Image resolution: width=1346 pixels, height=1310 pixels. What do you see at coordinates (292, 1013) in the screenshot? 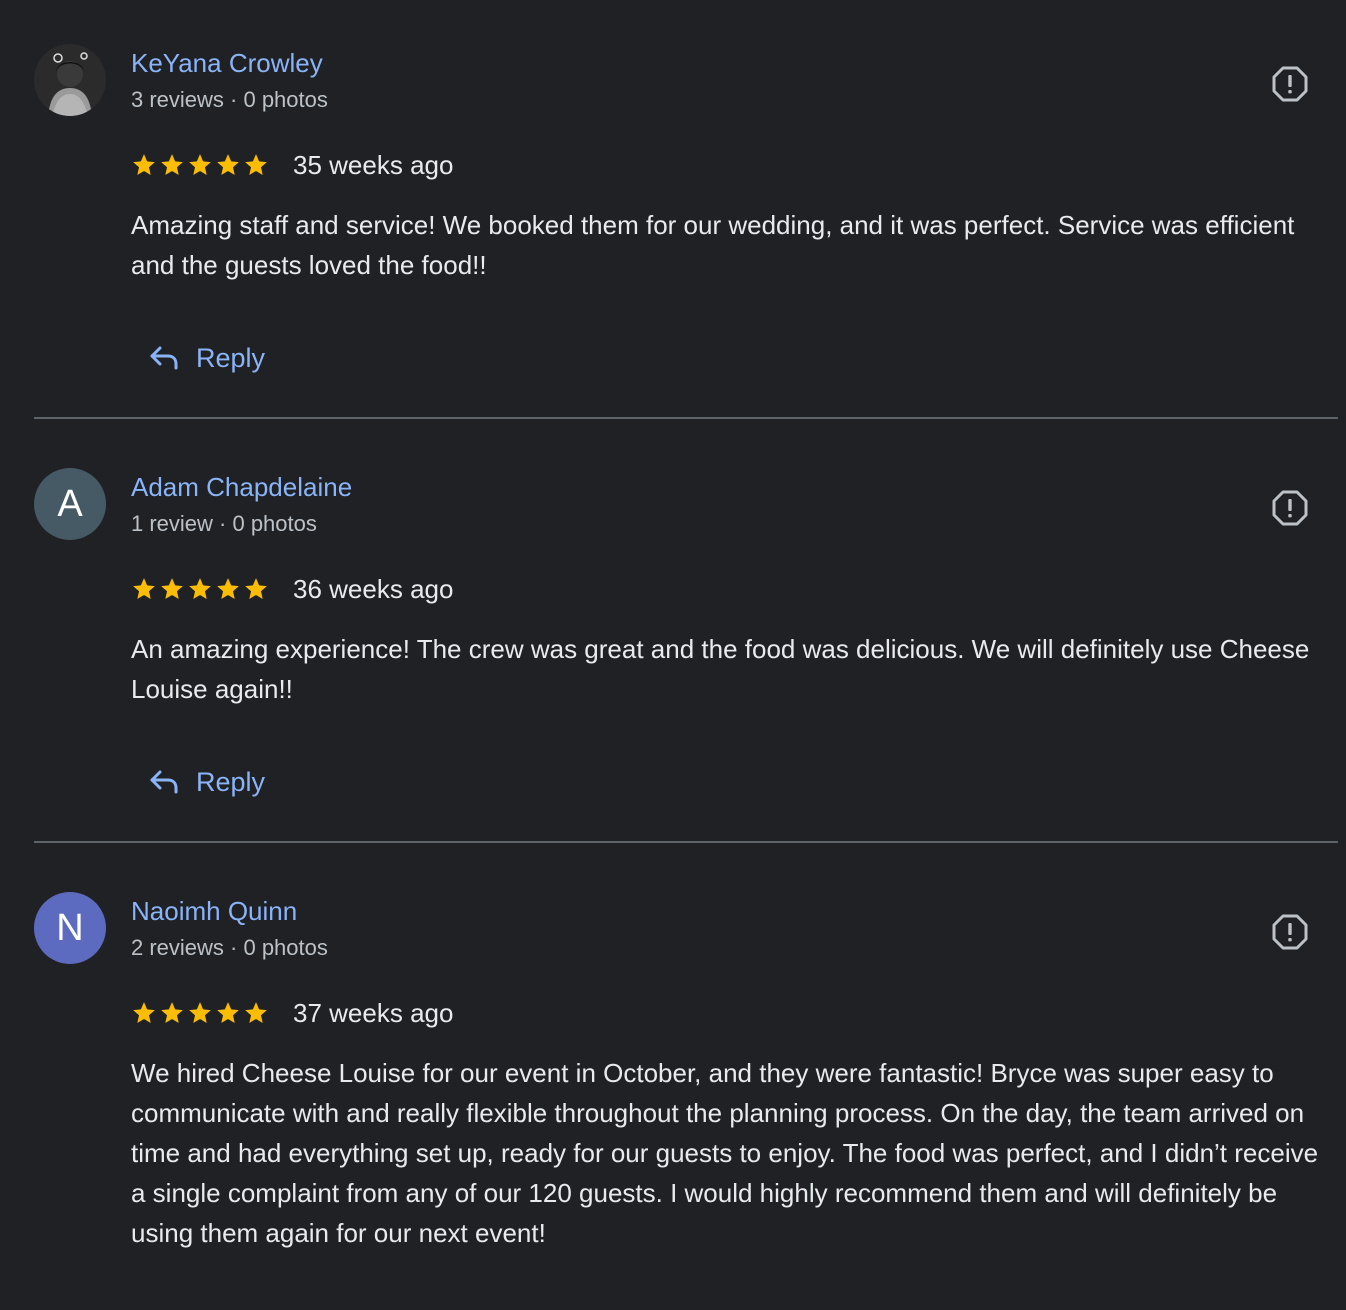
I see `rating-row: 37 weeks ago` at bounding box center [292, 1013].